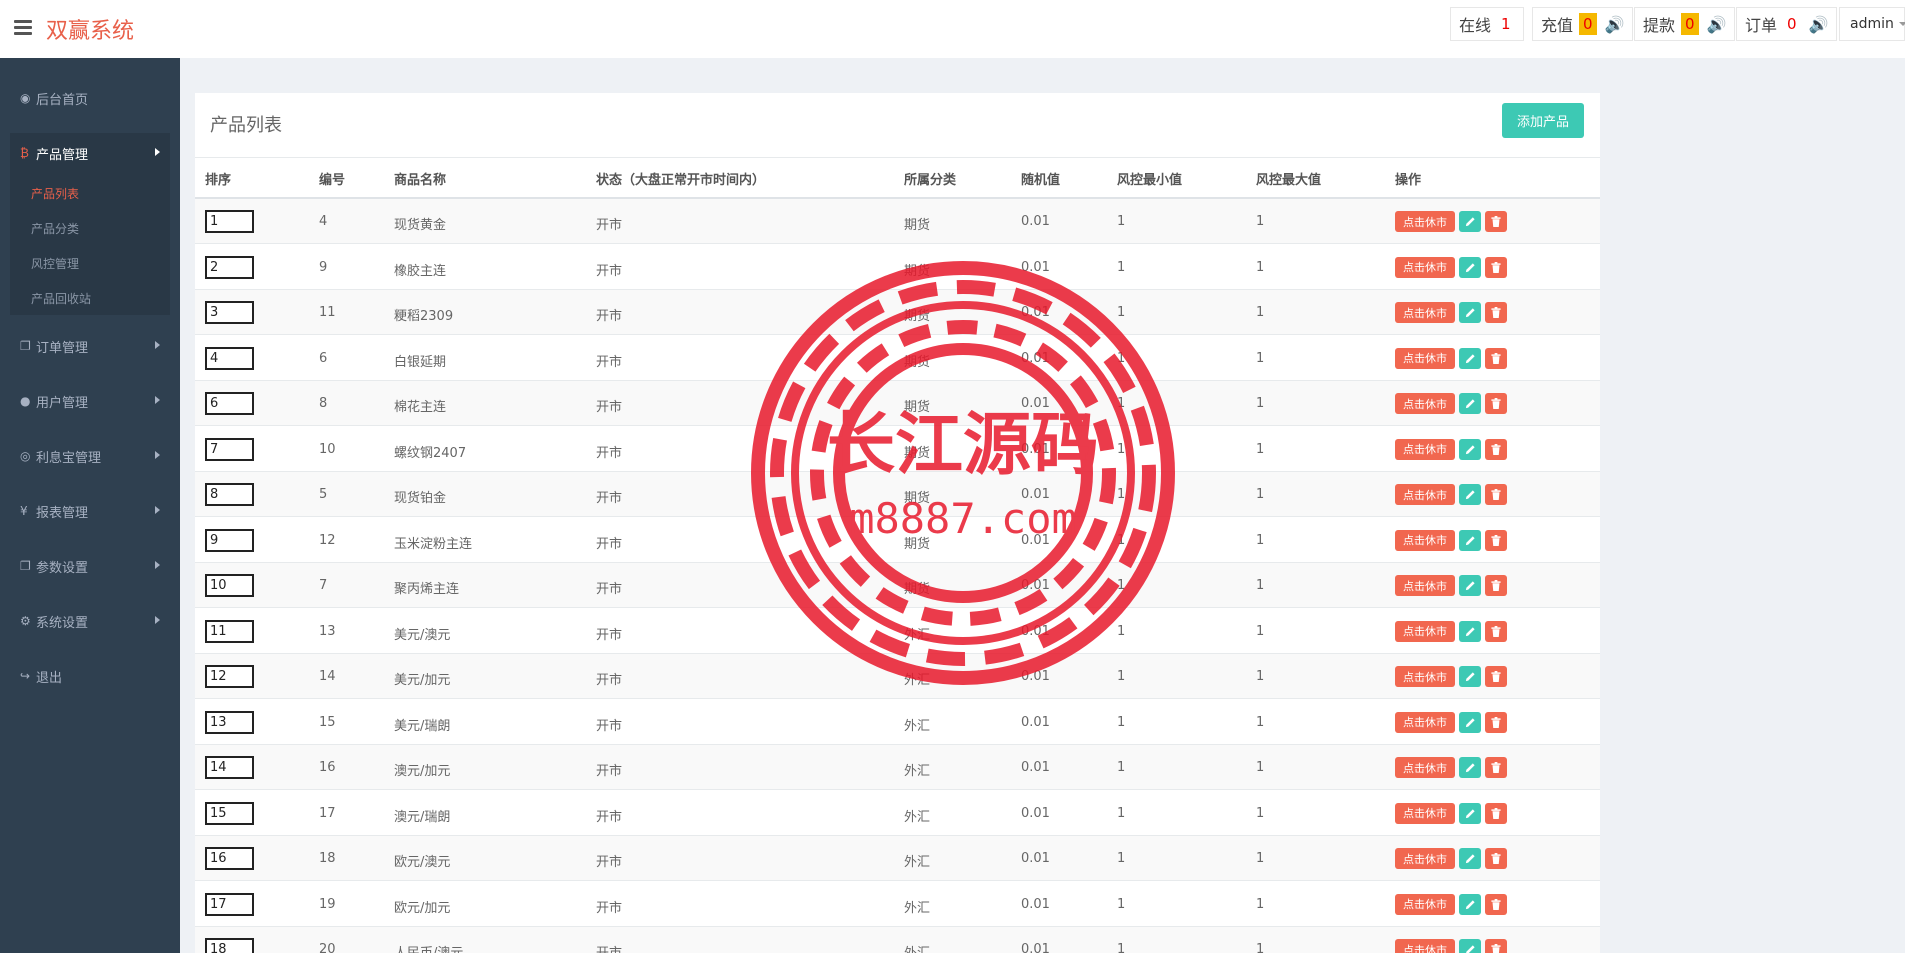 This screenshot has width=1905, height=953. I want to click on sidebar-item-reports: ¥ 报表管理, so click(90, 511).